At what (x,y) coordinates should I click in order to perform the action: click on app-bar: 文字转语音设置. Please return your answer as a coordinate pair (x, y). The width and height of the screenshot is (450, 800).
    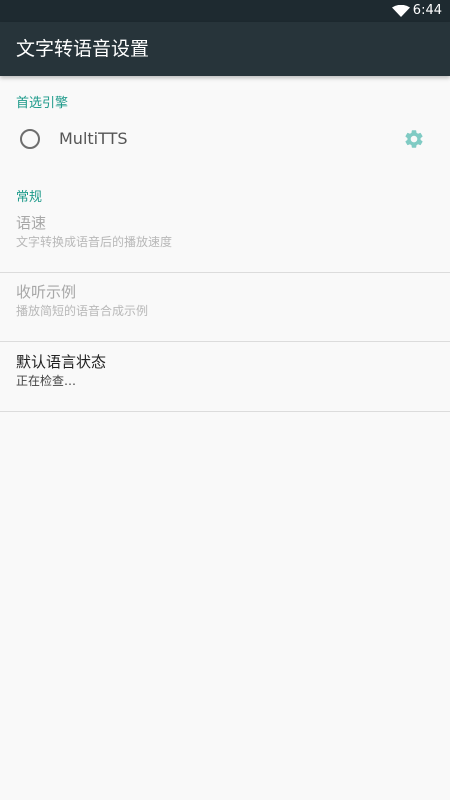
    Looking at the image, I should click on (225, 49).